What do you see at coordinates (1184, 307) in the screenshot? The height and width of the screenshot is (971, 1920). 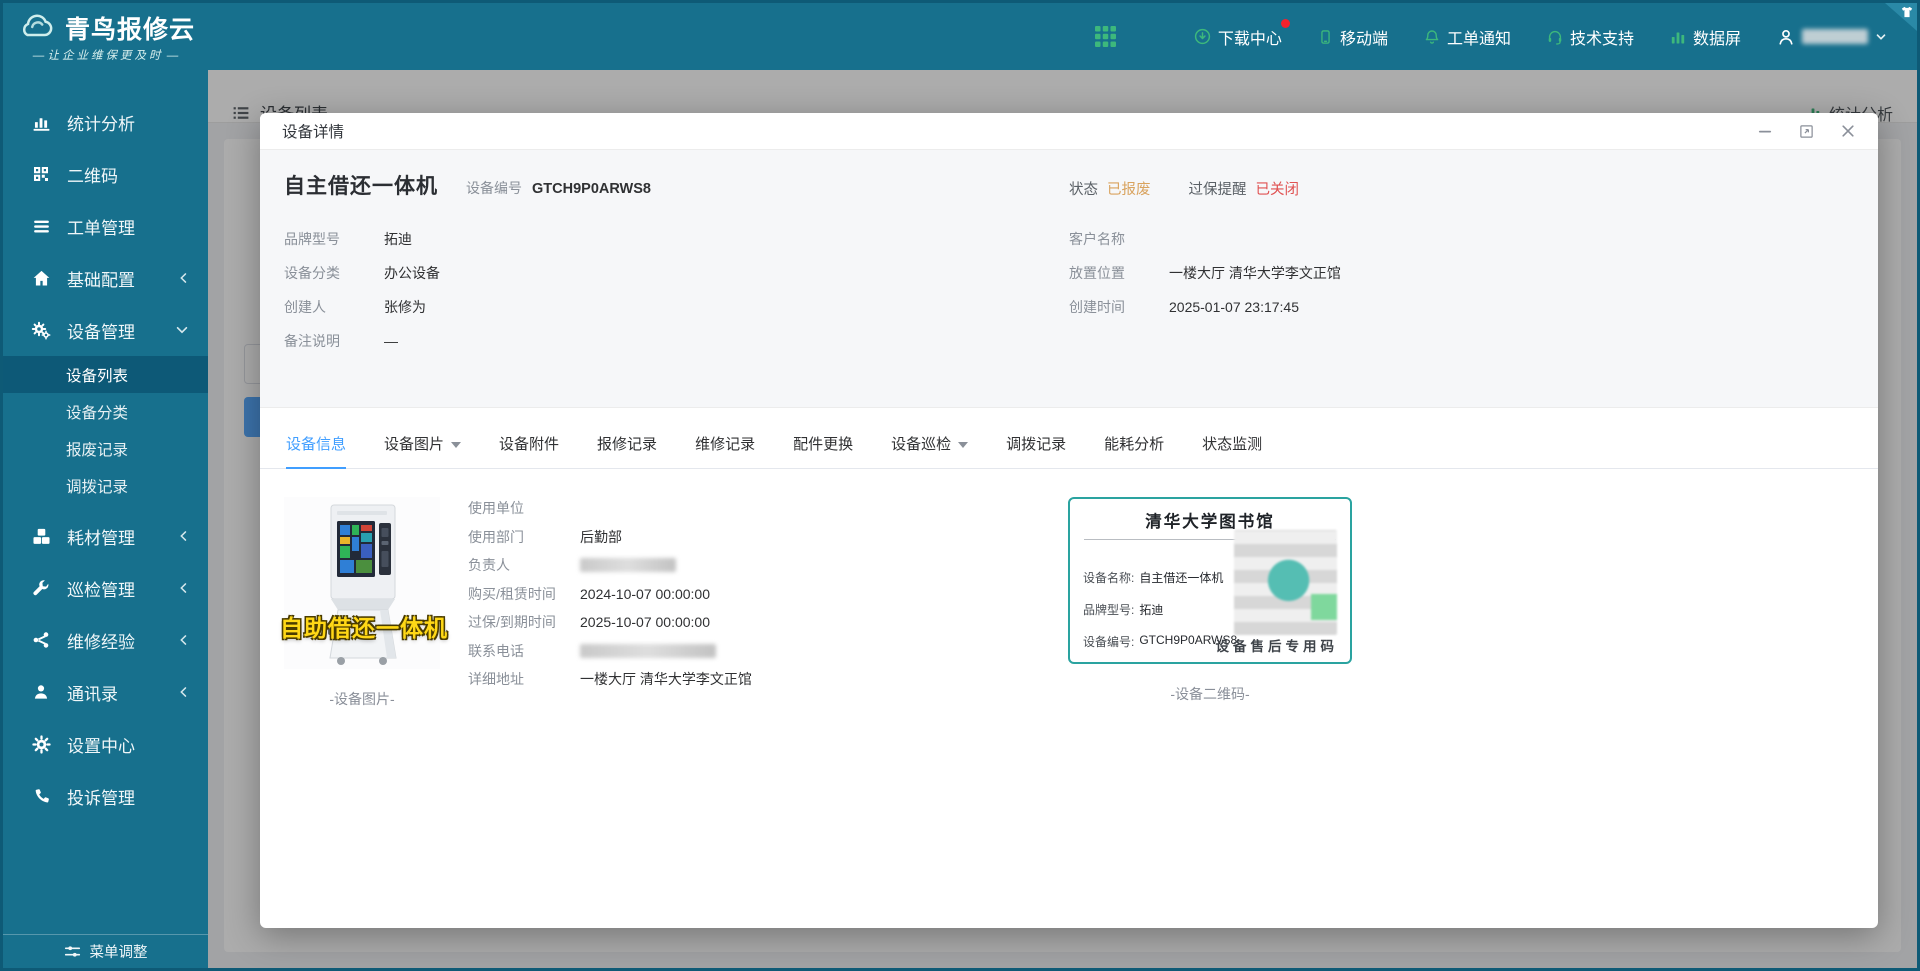 I see `summary-field: 创建时间 2025-01-07 23:17:45` at bounding box center [1184, 307].